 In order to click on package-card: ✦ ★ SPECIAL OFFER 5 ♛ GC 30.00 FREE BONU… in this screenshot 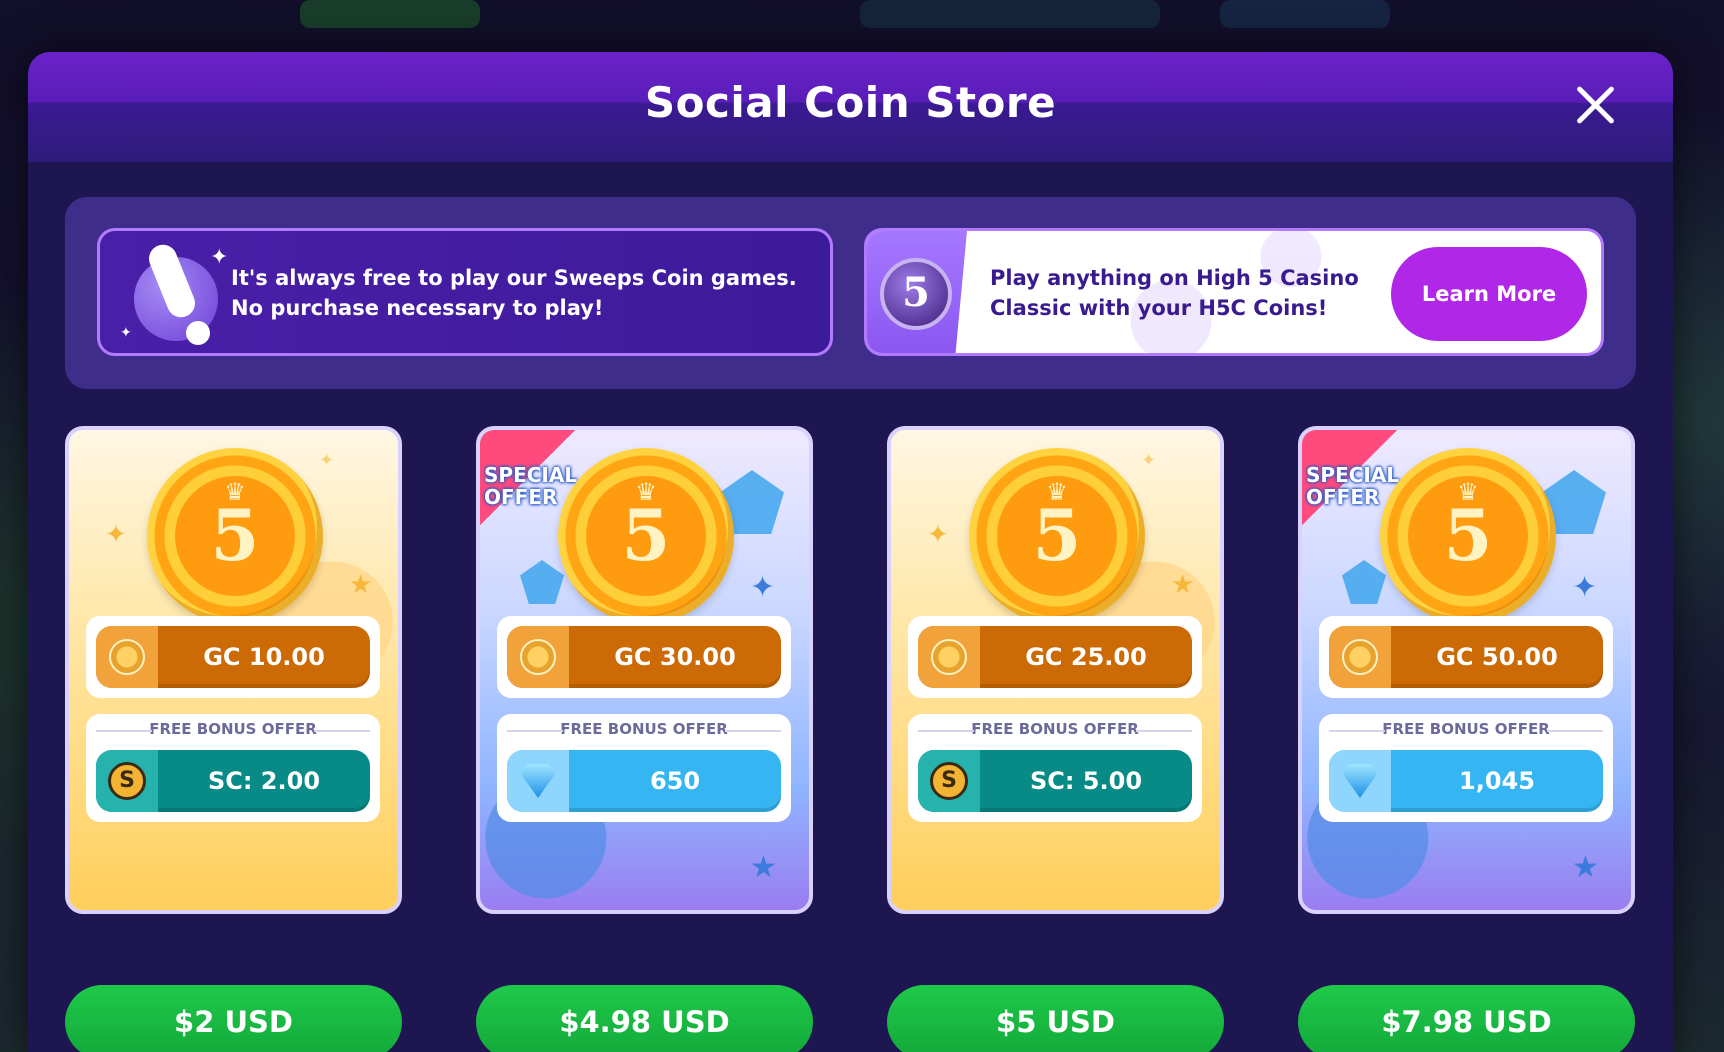, I will do `click(644, 670)`.